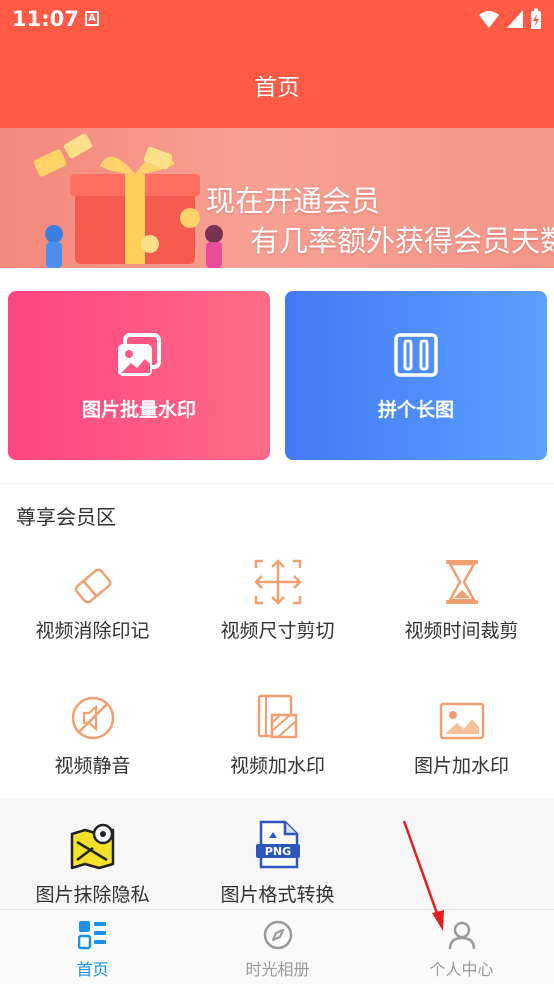 Image resolution: width=554 pixels, height=984 pixels. Describe the element at coordinates (277, 582) in the screenshot. I see `resize-arrows-icon` at that location.